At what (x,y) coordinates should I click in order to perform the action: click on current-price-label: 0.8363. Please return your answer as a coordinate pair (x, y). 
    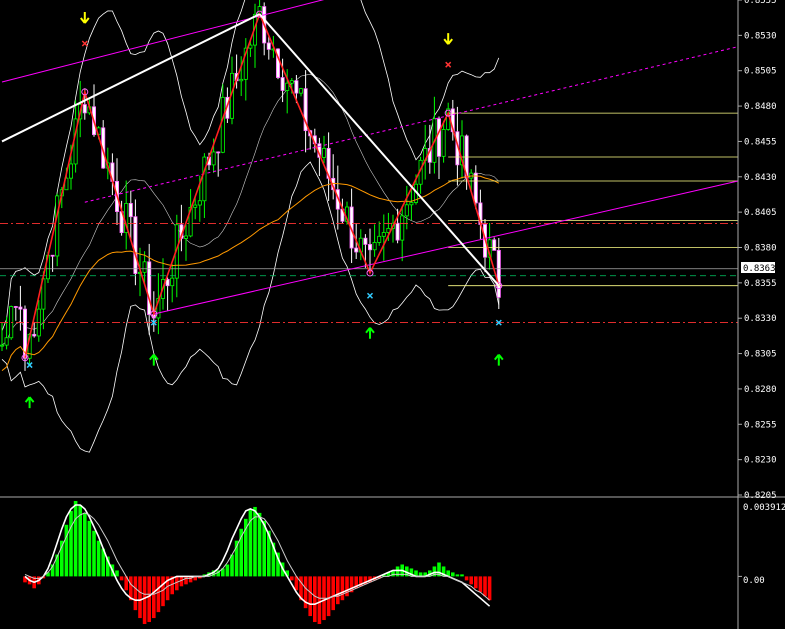
    Looking at the image, I should click on (759, 269).